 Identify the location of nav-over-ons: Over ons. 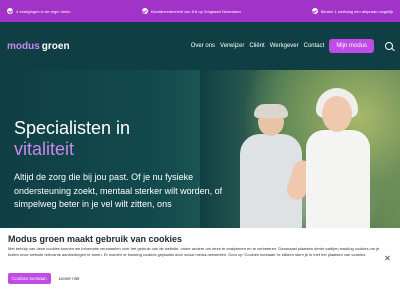
(203, 46).